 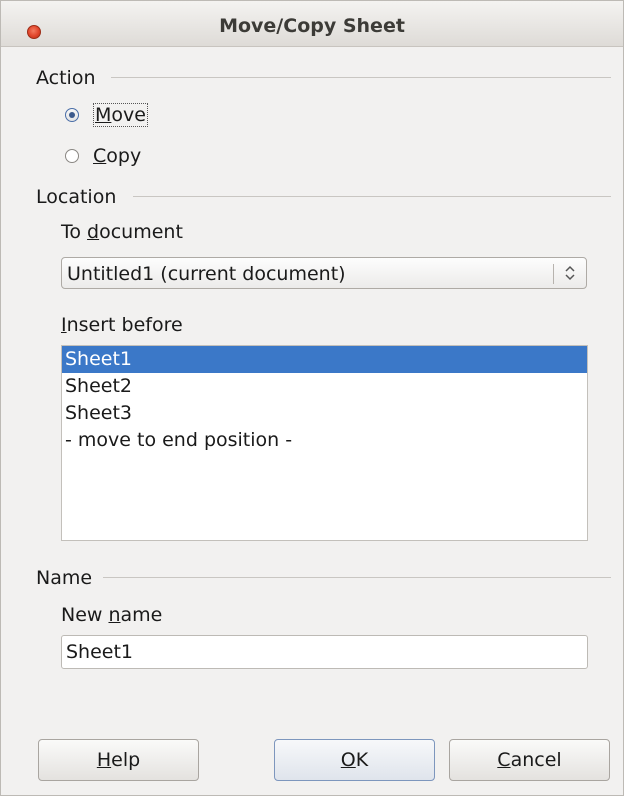 I want to click on new-name-label: New name, so click(x=112, y=615).